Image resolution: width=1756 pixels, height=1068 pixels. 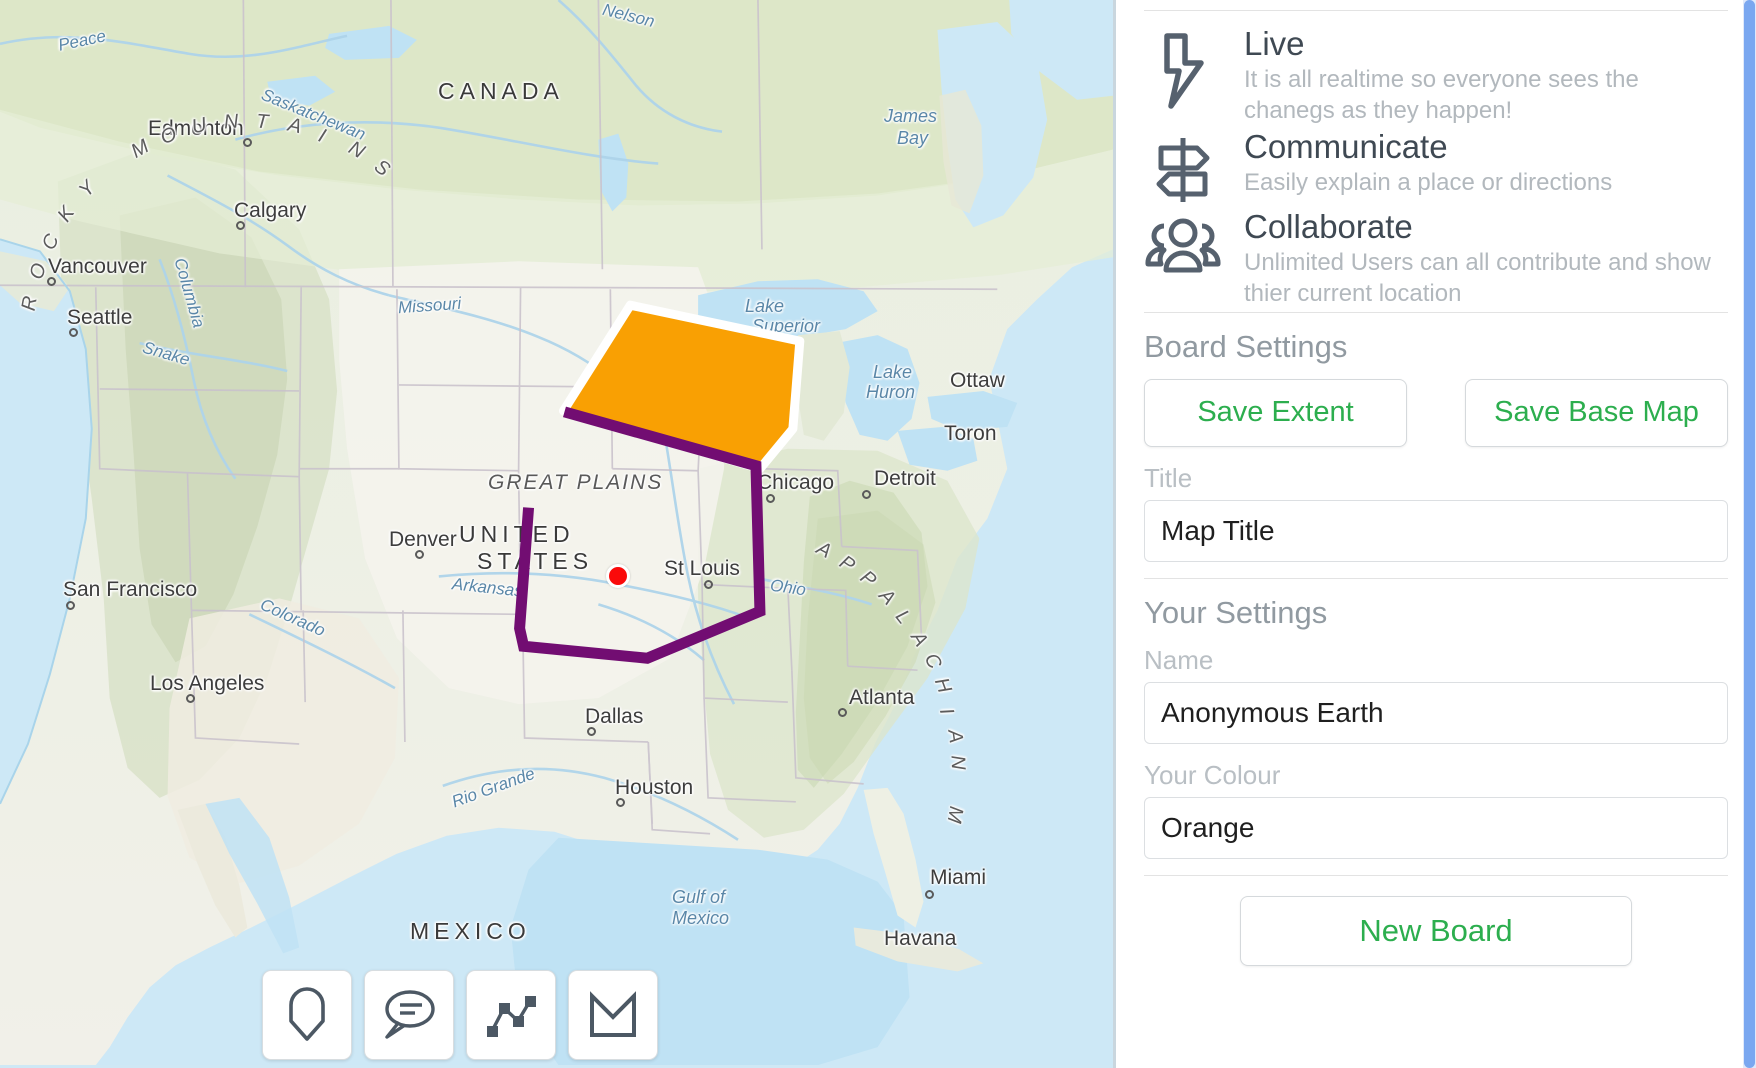 I want to click on colour-field-label: Your Colour, so click(x=1212, y=774).